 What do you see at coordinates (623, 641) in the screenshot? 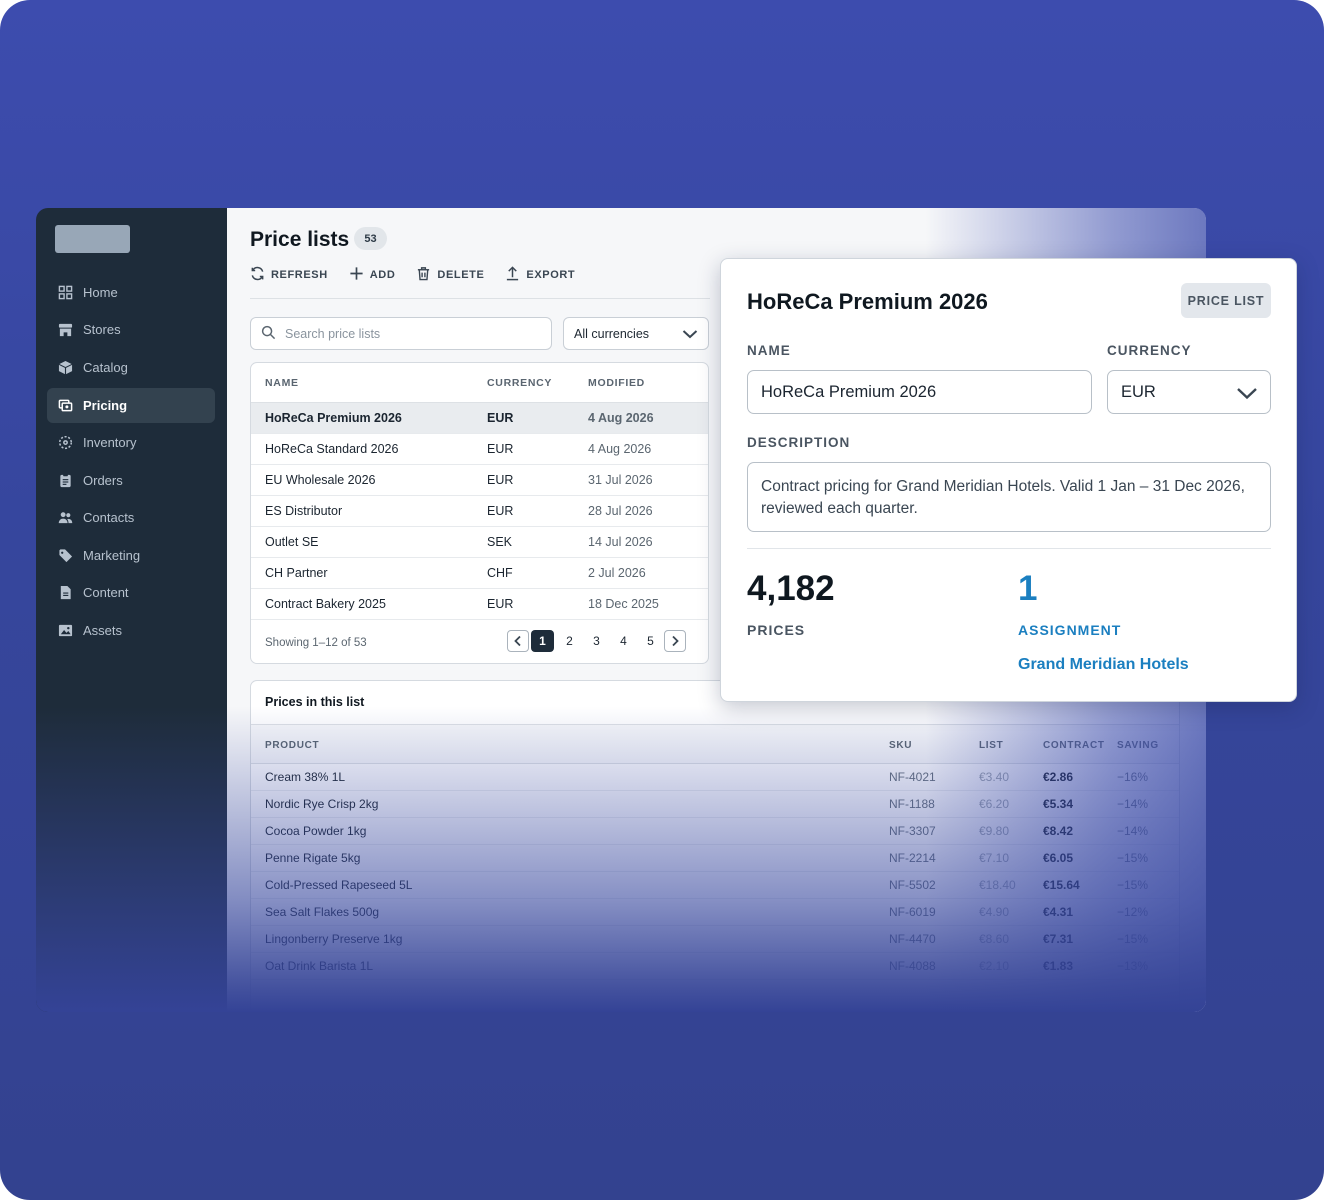
I see `page-4-button: 4` at bounding box center [623, 641].